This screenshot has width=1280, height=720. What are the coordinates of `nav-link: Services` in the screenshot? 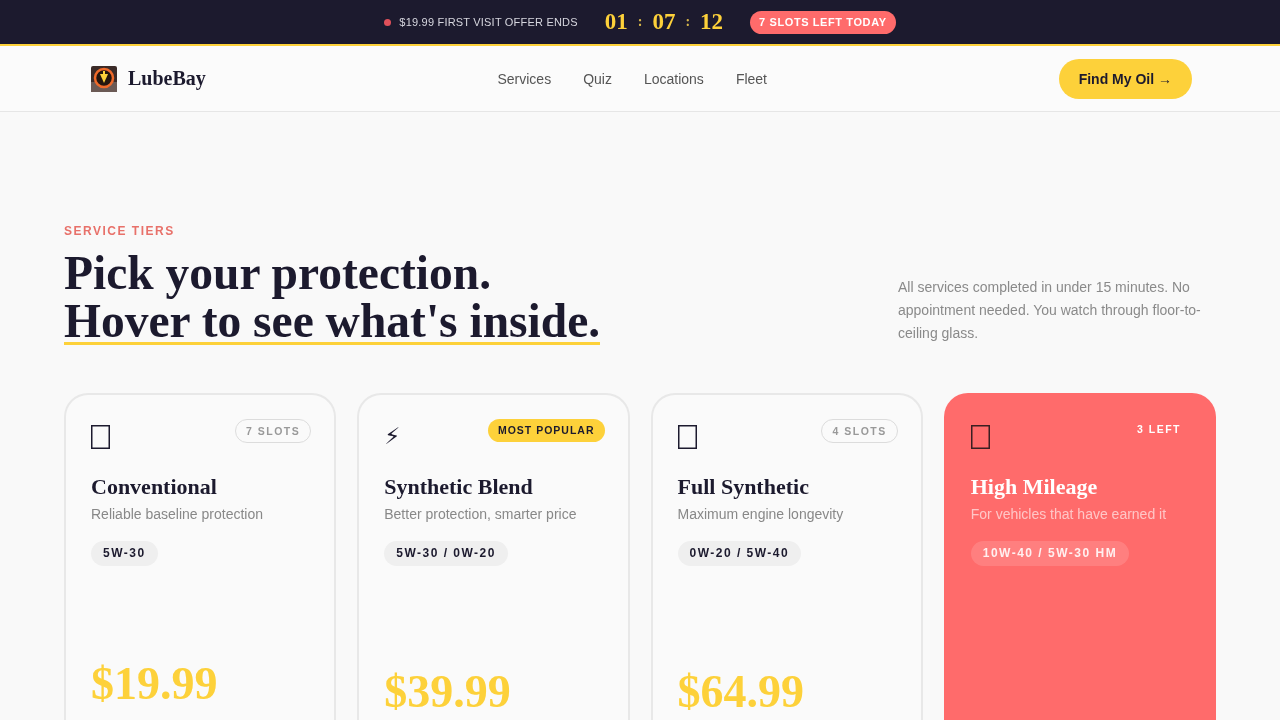 It's located at (524, 78).